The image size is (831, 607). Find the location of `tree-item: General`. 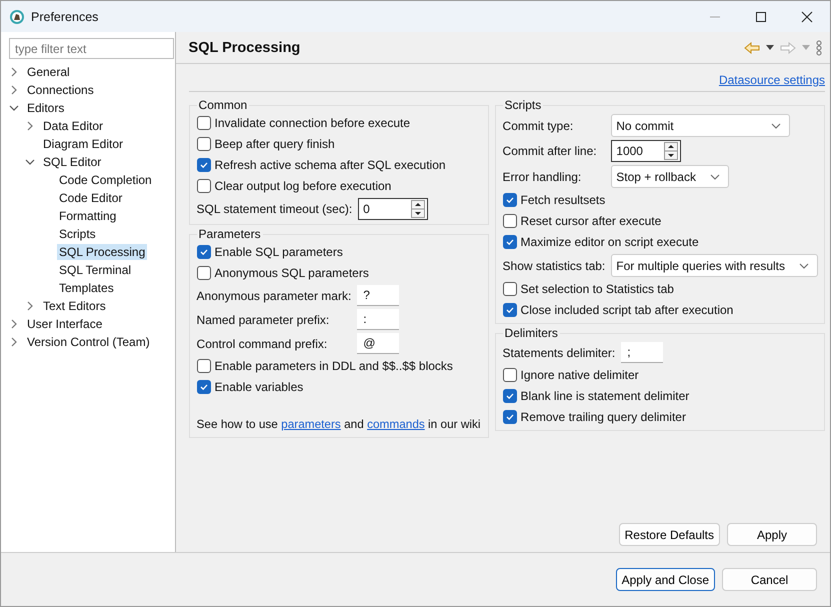

tree-item: General is located at coordinates (48, 72).